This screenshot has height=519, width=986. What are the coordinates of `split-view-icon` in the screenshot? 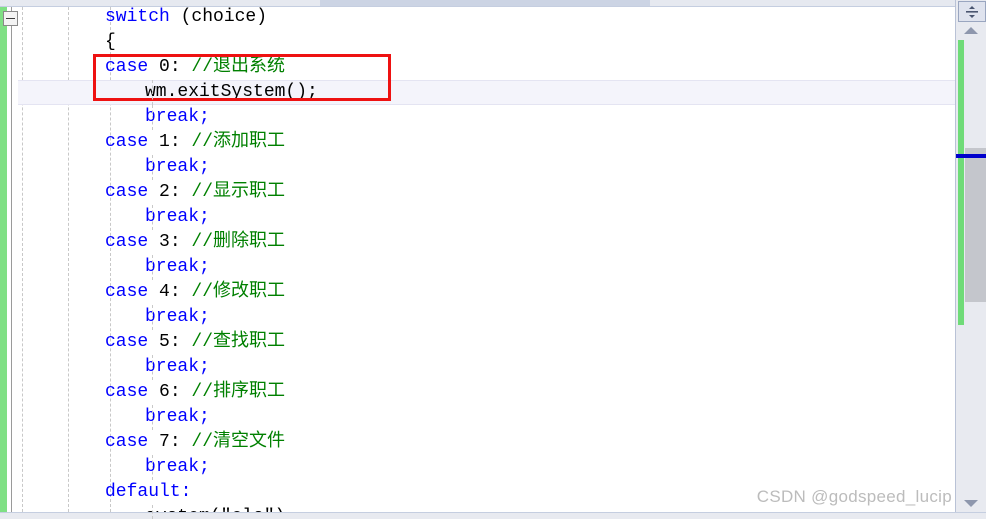 It's located at (972, 11).